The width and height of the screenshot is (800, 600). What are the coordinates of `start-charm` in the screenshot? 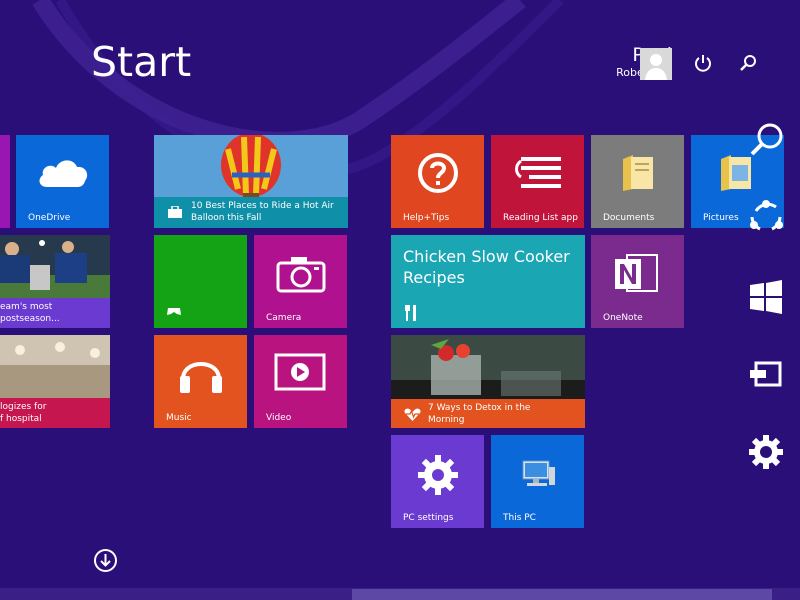 It's located at (766, 297).